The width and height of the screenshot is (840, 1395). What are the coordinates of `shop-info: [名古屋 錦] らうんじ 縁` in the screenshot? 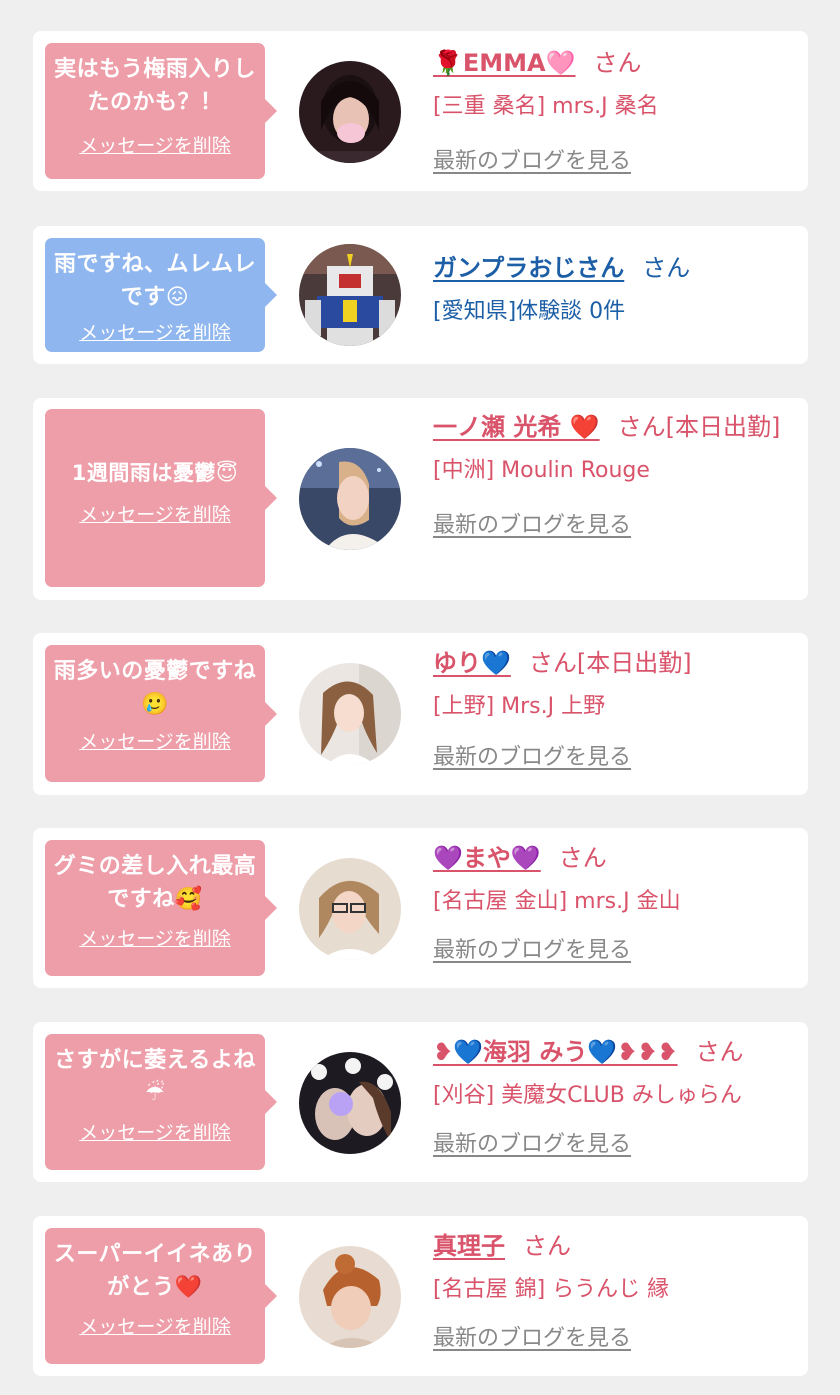 It's located at (551, 1289).